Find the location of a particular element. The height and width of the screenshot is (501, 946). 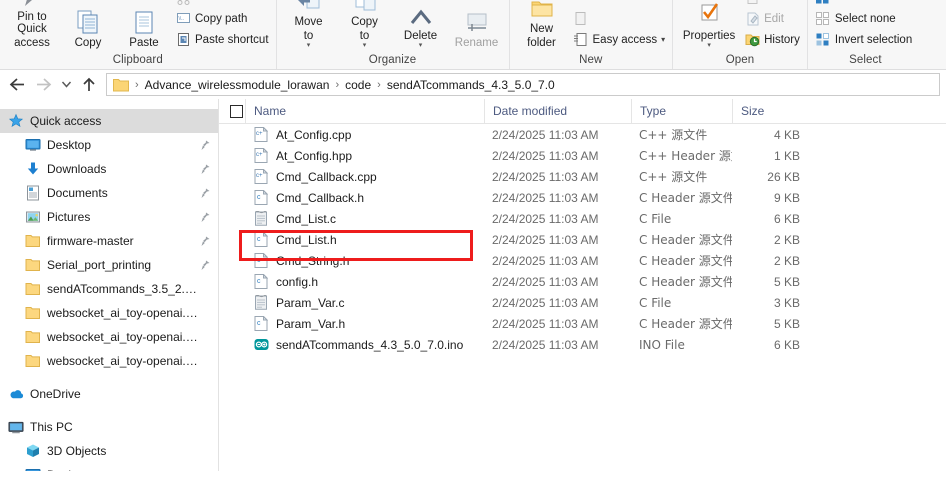

select-none-icon is located at coordinates (823, 19).